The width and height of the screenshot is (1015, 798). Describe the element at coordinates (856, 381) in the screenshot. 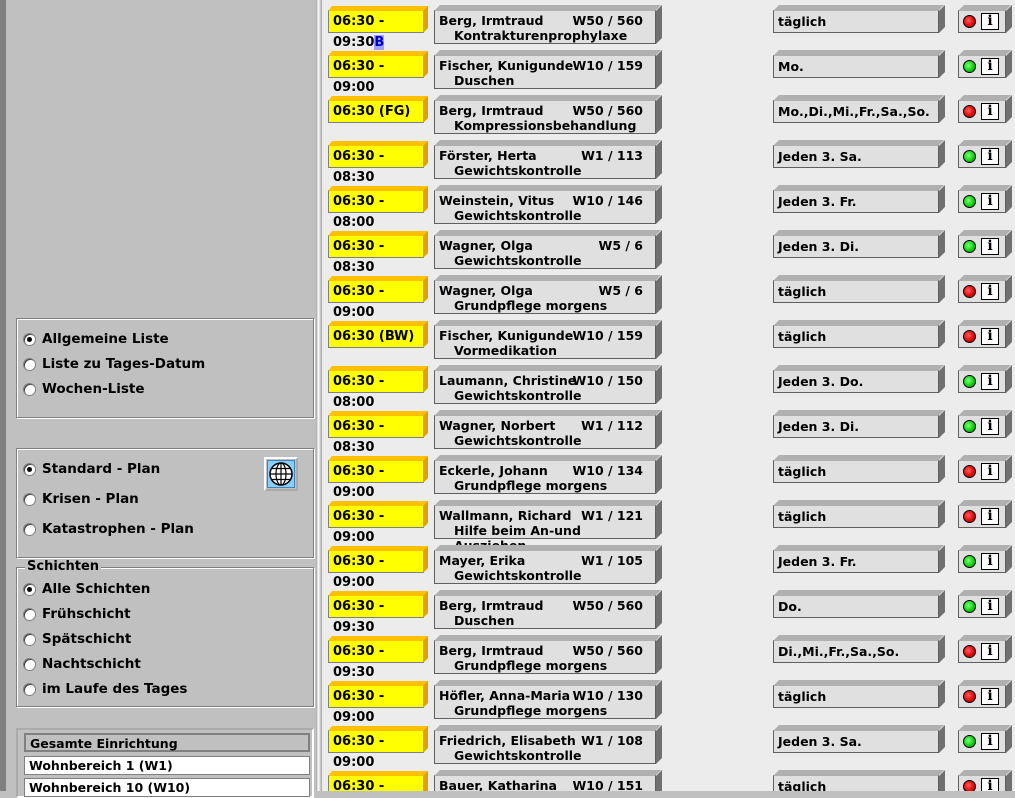

I see `frequency-field: Jeden 3. Do.` at that location.